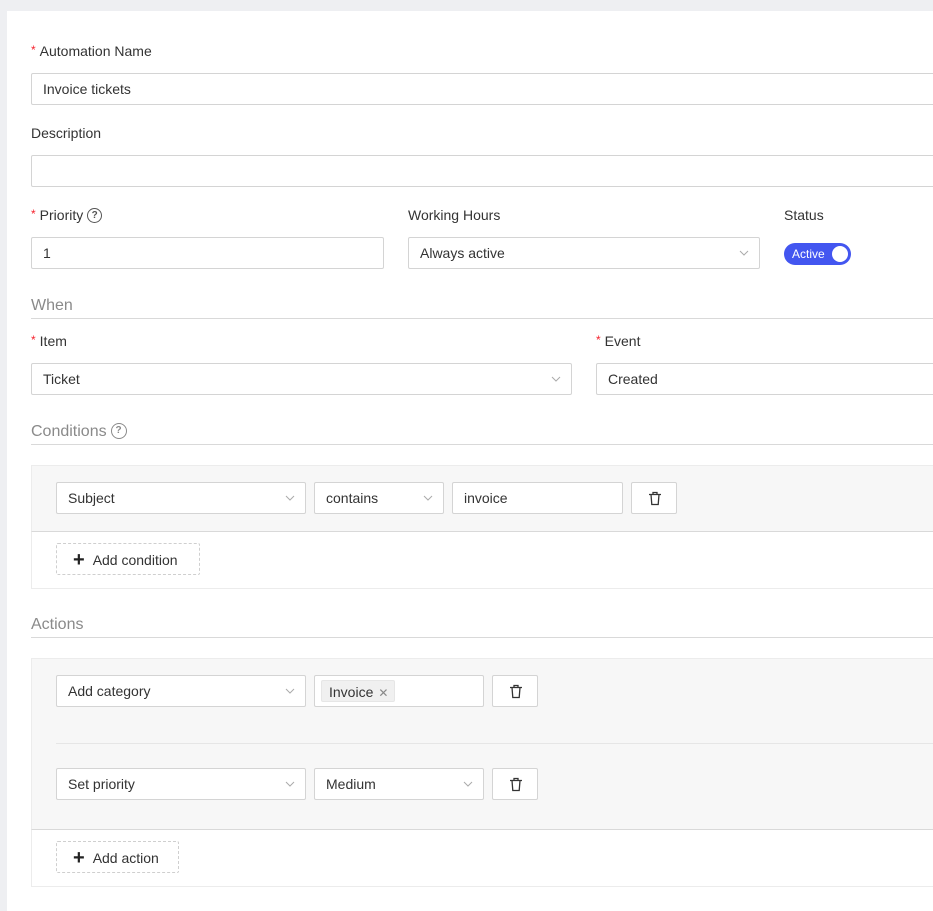 The width and height of the screenshot is (933, 911). What do you see at coordinates (67, 215) in the screenshot?
I see `priority-label: * Priority?` at bounding box center [67, 215].